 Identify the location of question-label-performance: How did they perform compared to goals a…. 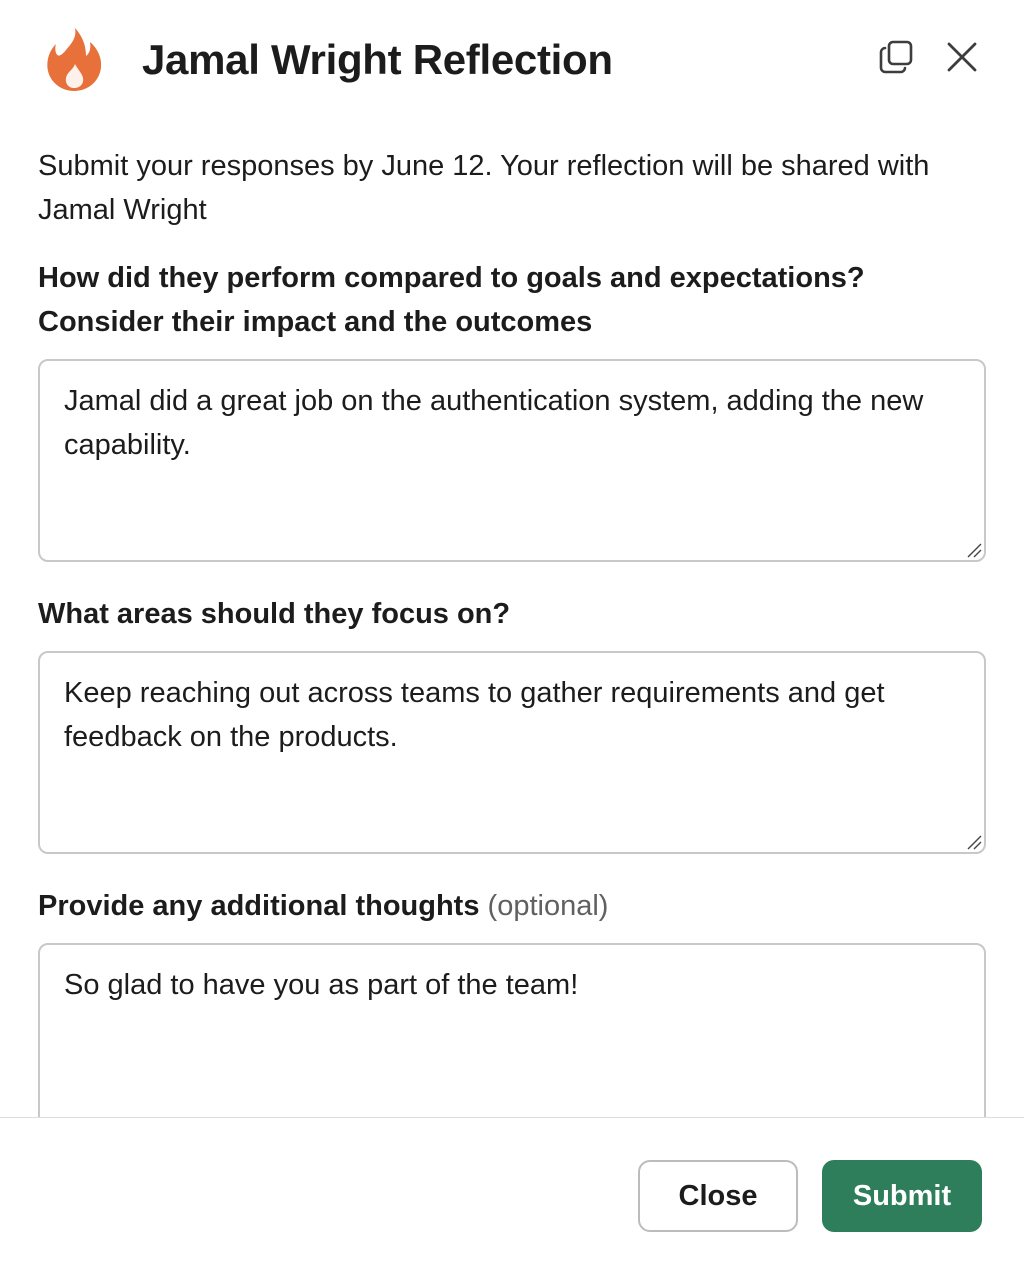
(451, 300).